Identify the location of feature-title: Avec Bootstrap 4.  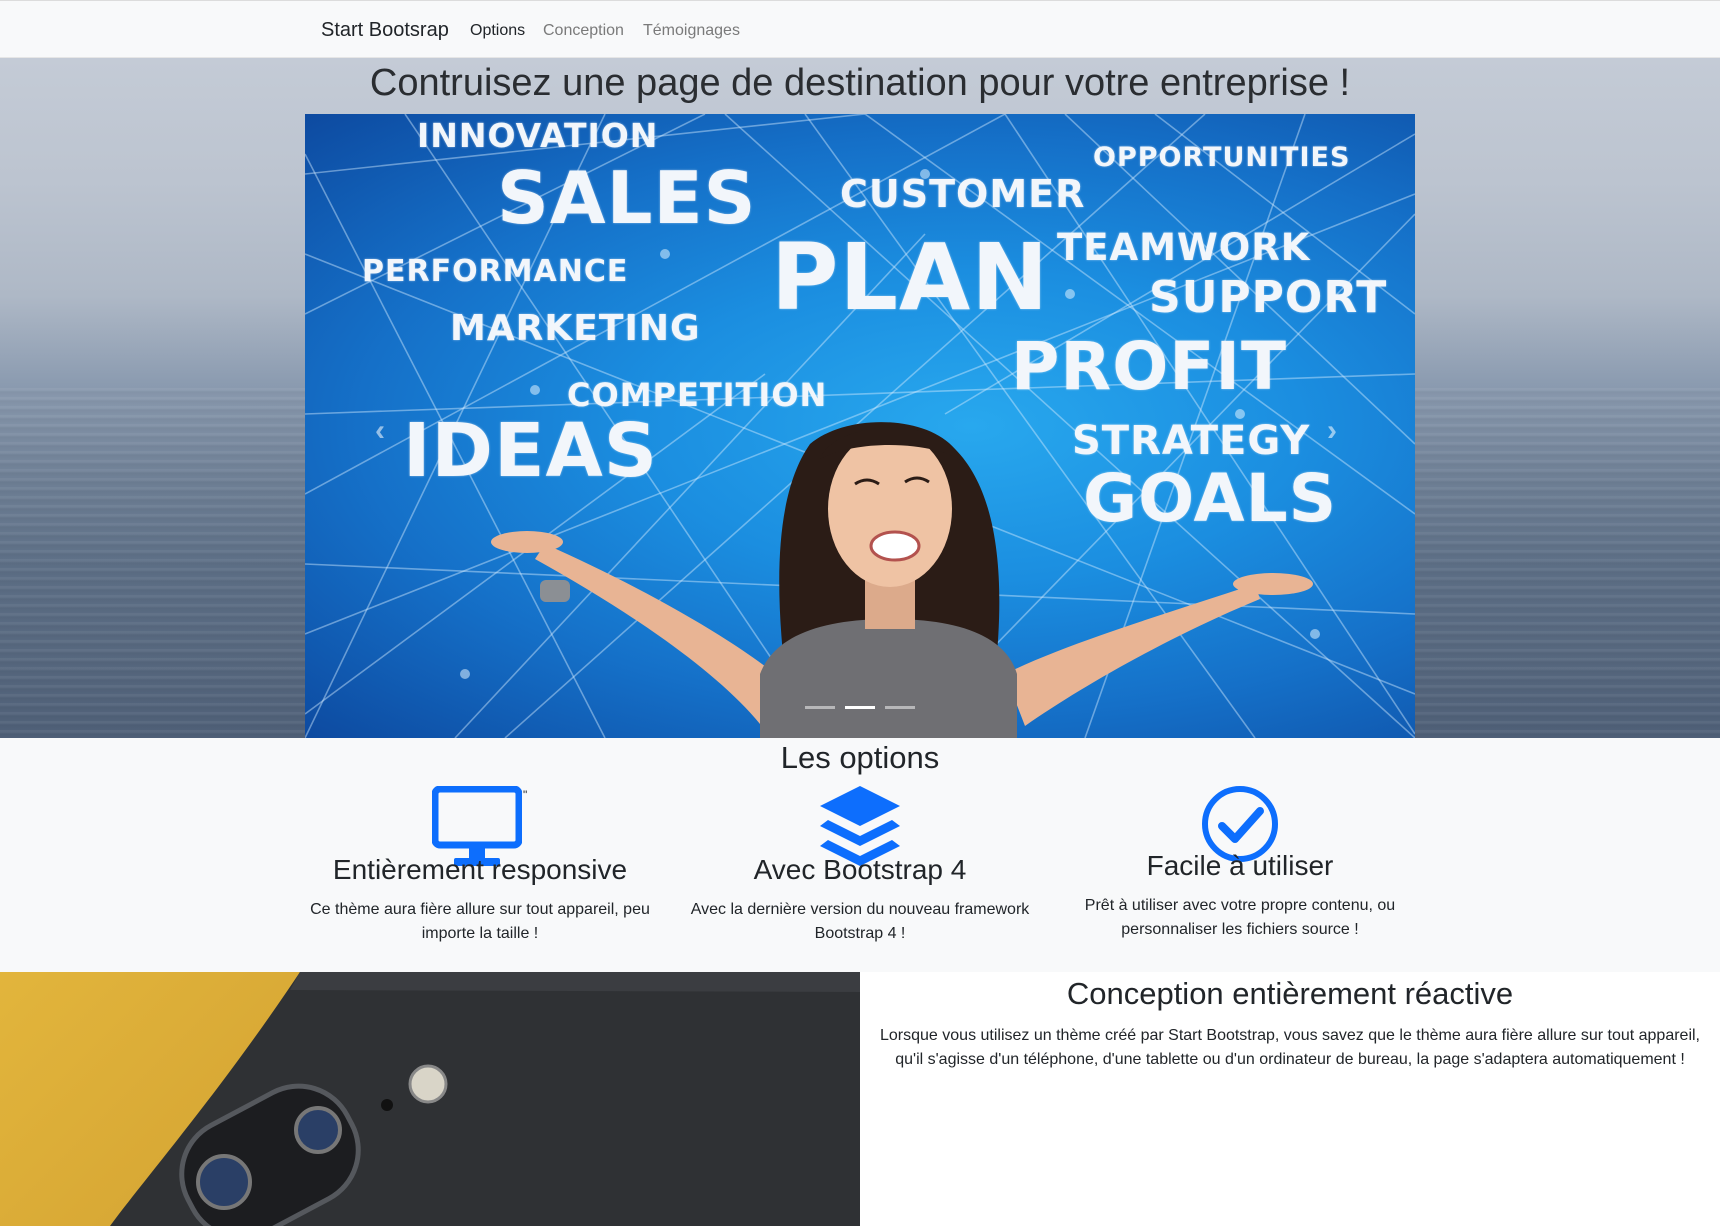
(860, 869).